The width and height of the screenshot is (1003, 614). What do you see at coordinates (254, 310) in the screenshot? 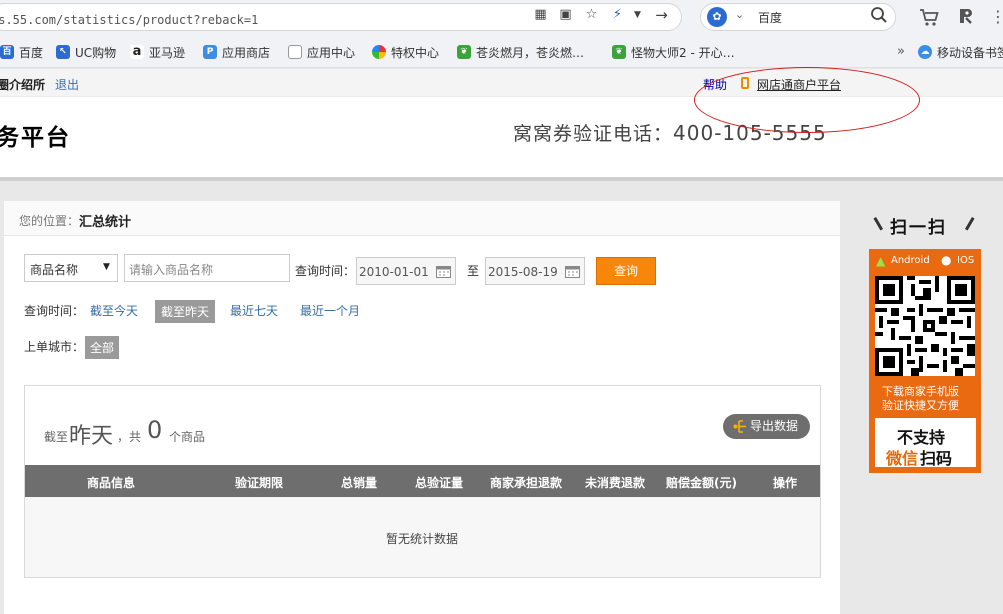
I see `quick-option-7days: 最近七天` at bounding box center [254, 310].